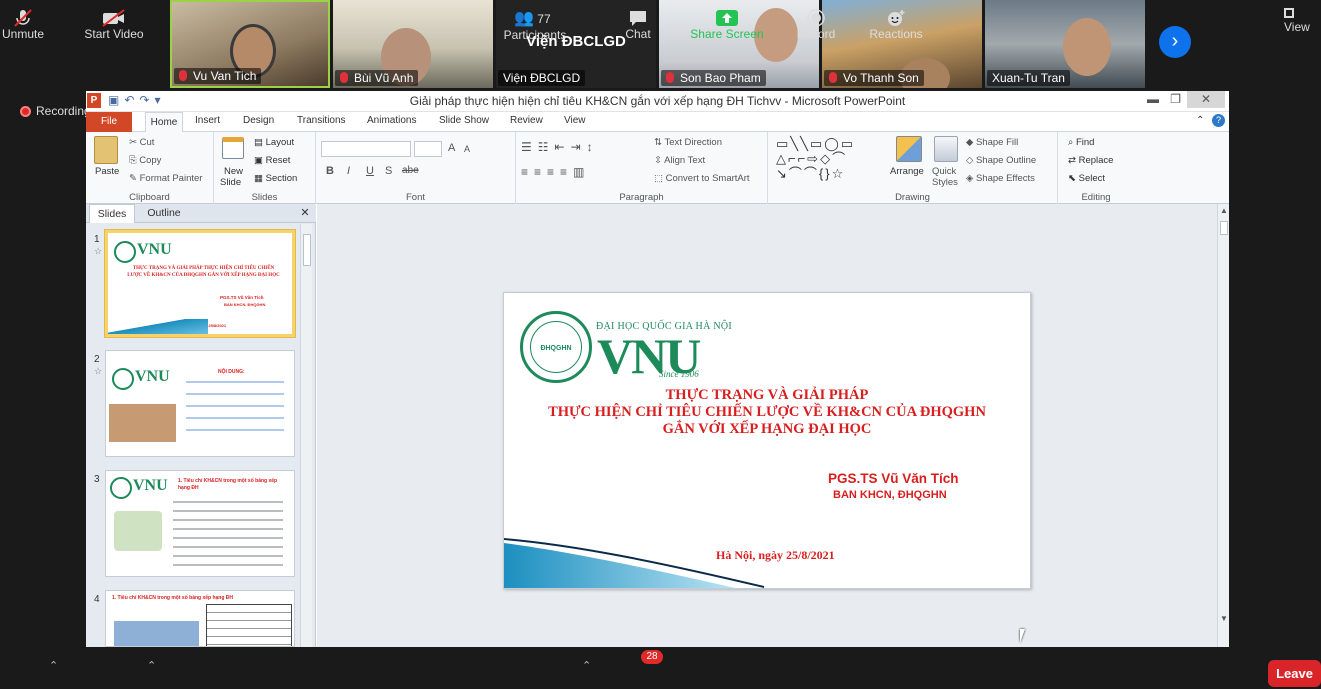  Describe the element at coordinates (1086, 178) in the screenshot. I see `select-button: ⬉ Select` at that location.